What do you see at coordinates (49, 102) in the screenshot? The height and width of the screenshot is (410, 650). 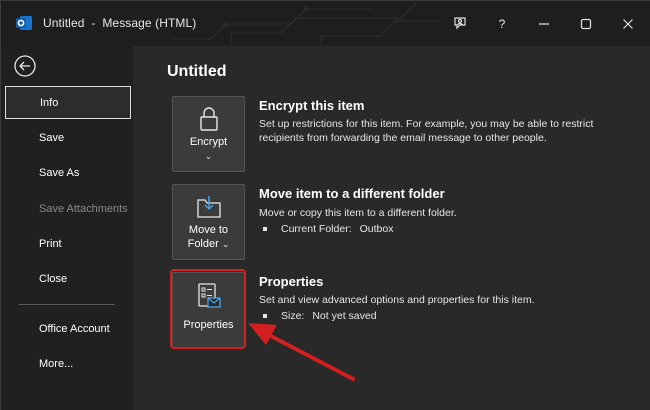 I see `sidebar-item-label: Info` at bounding box center [49, 102].